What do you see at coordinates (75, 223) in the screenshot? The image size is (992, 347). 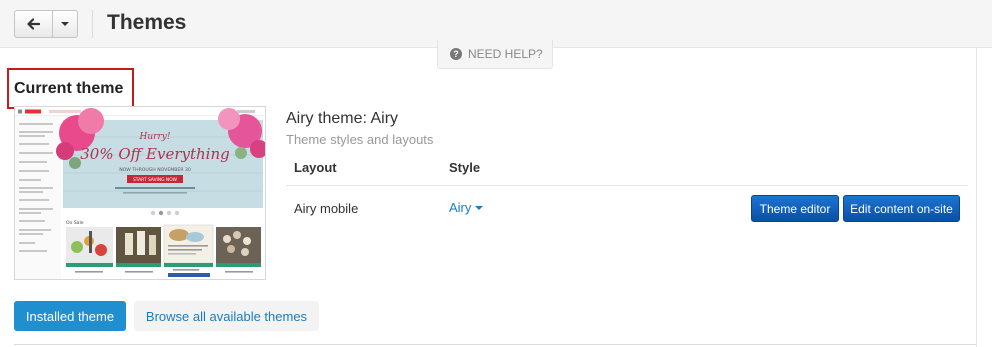 I see `preview-section-label: On Sale` at bounding box center [75, 223].